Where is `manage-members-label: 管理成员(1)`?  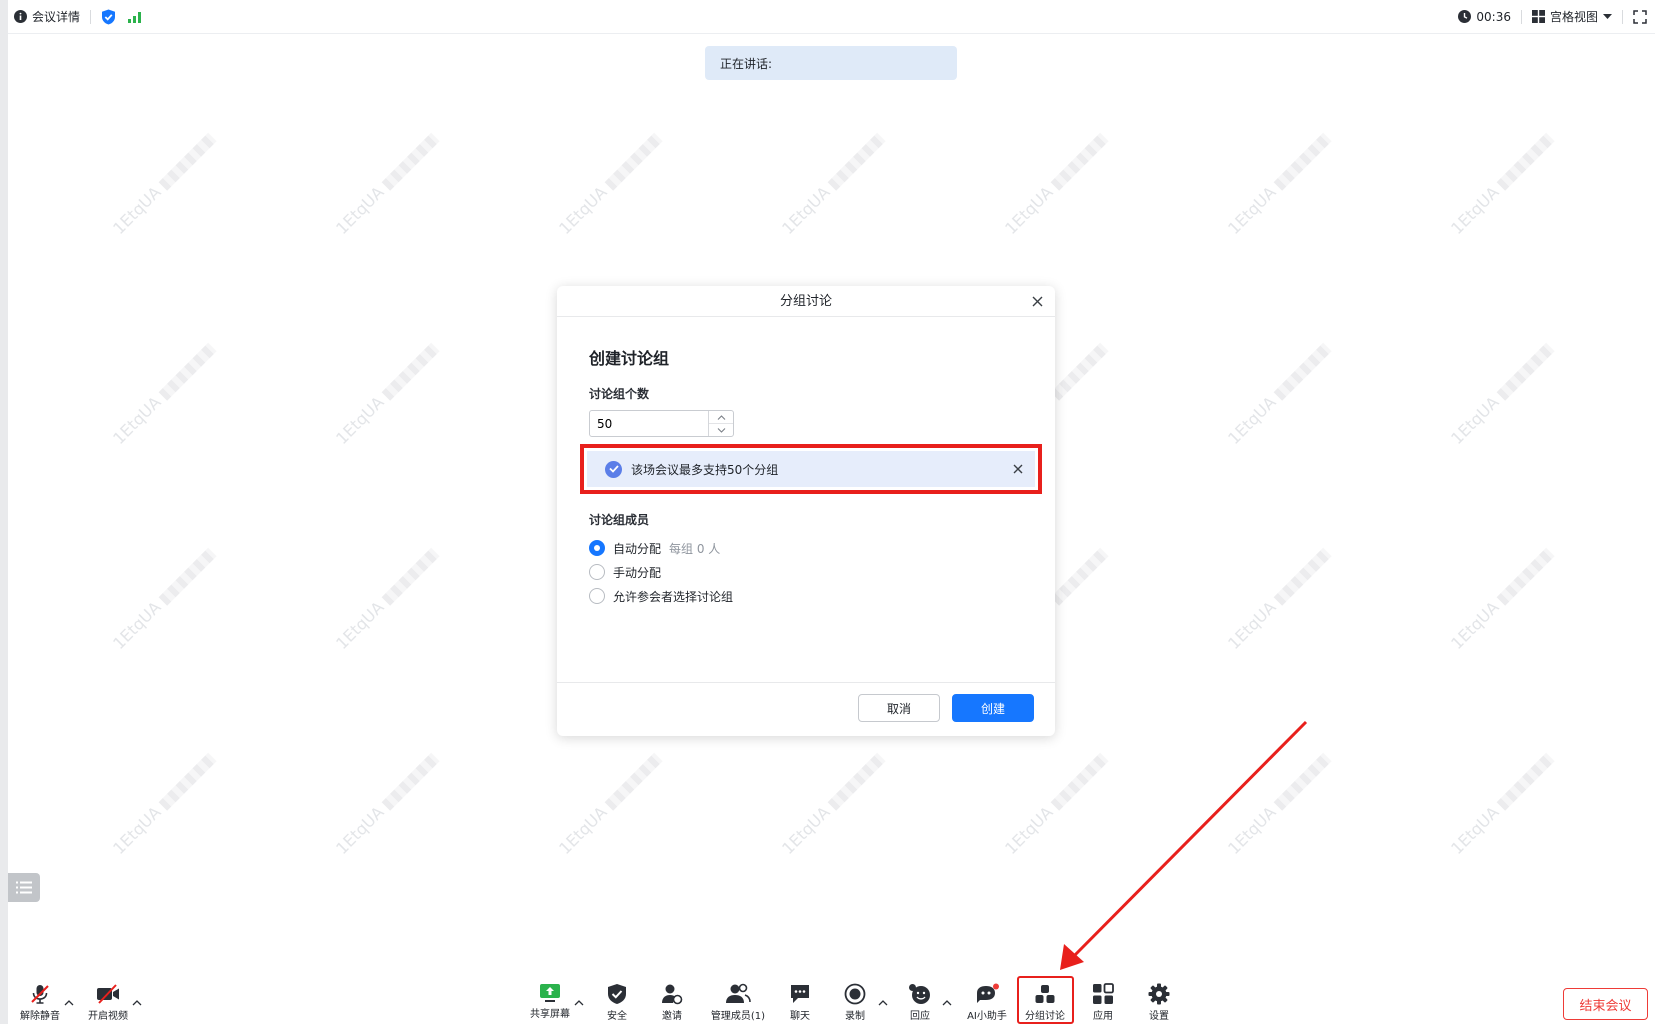 manage-members-label: 管理成员(1) is located at coordinates (738, 1016).